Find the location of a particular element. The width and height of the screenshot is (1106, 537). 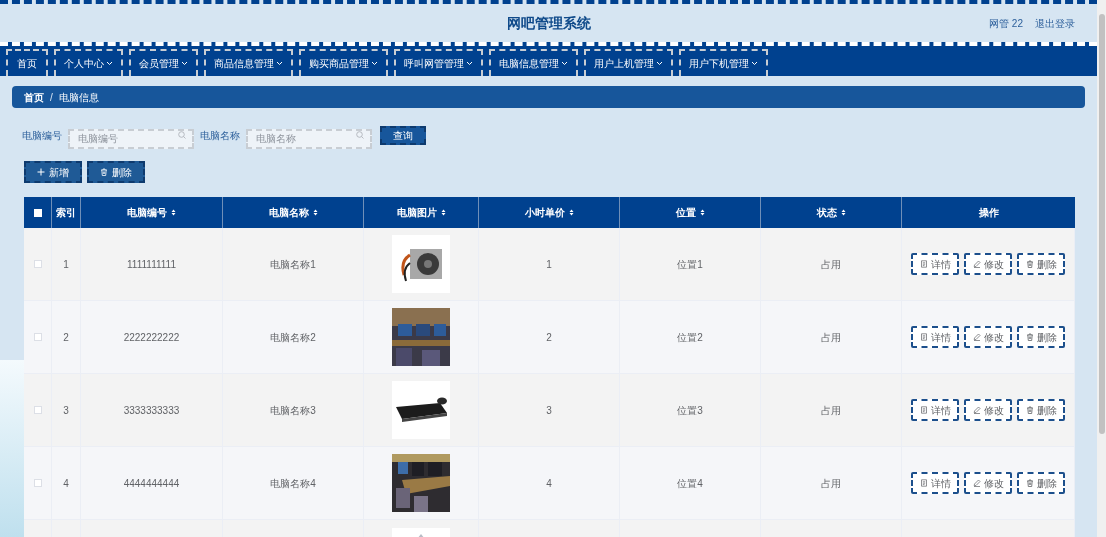

breadcrumb-item: 电脑信息 is located at coordinates (78, 97).